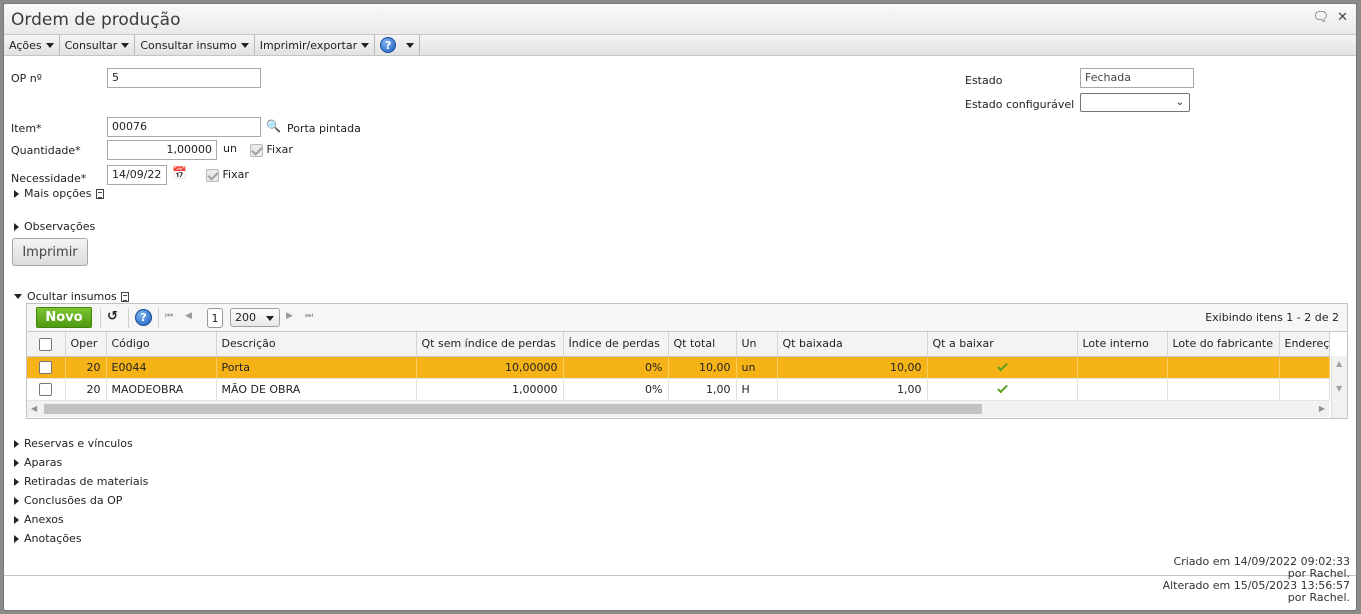  Describe the element at coordinates (1321, 17) in the screenshot. I see `comment-icon: 🗨` at that location.